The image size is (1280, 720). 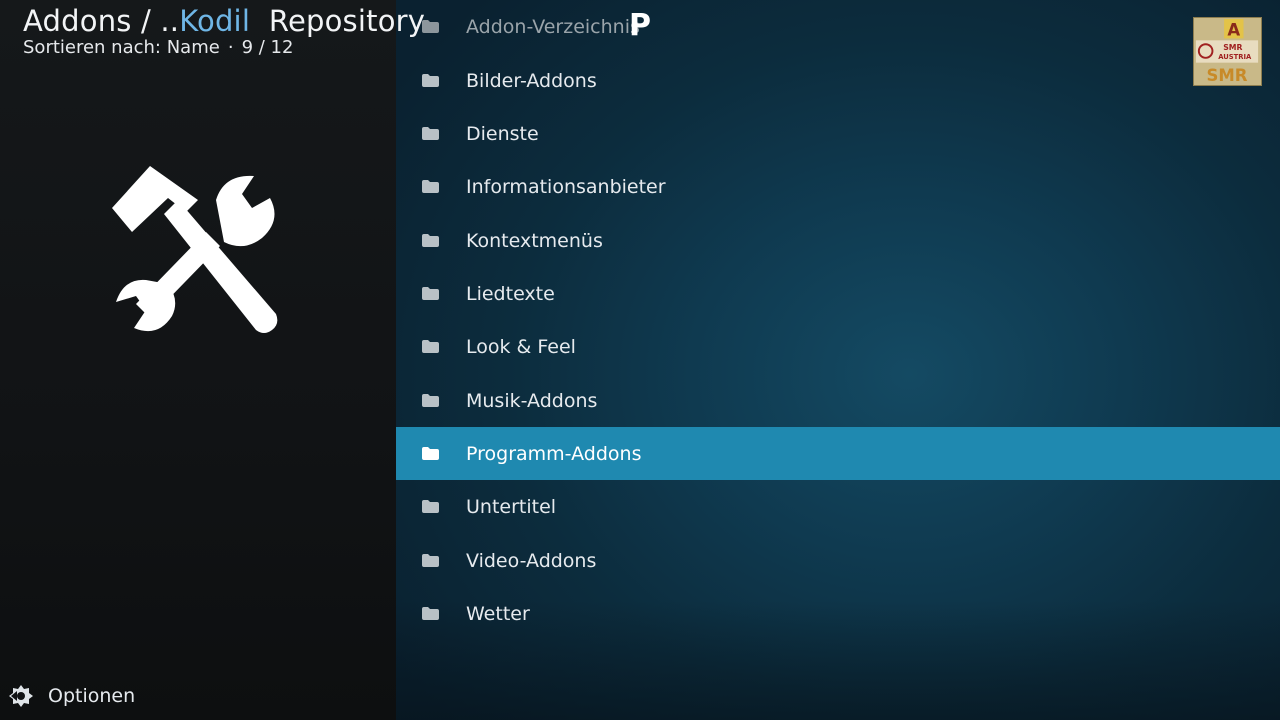 What do you see at coordinates (1235, 57) in the screenshot?
I see `svg-text: AUSTRIA` at bounding box center [1235, 57].